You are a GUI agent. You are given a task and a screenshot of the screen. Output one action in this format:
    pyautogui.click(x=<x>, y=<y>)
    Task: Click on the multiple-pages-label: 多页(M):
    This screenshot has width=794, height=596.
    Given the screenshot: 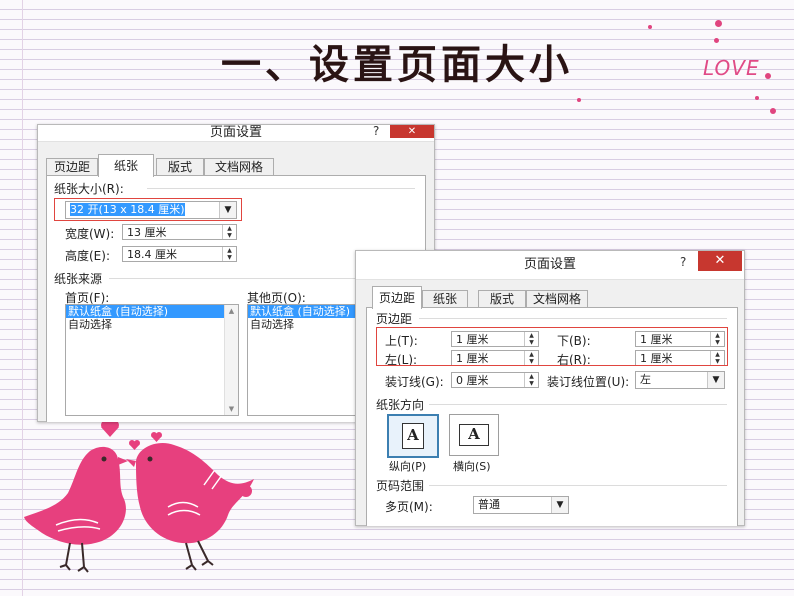 What is the action you would take?
    pyautogui.click(x=409, y=507)
    